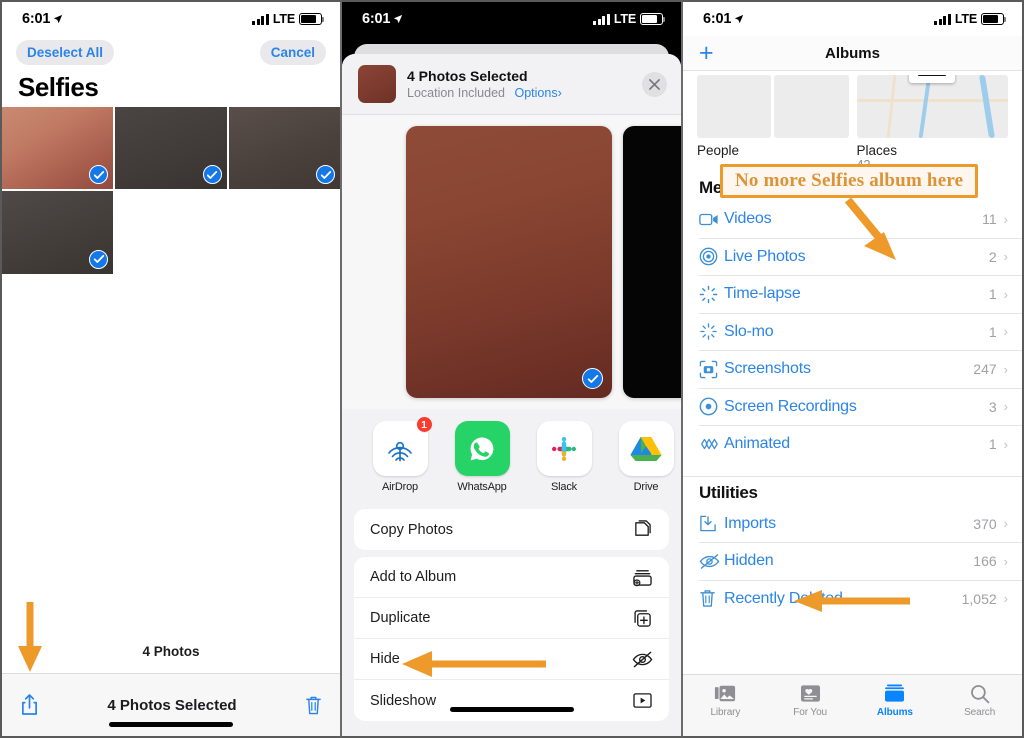 The width and height of the screenshot is (1024, 738). I want to click on selected-photos-preview, so click(511, 262).